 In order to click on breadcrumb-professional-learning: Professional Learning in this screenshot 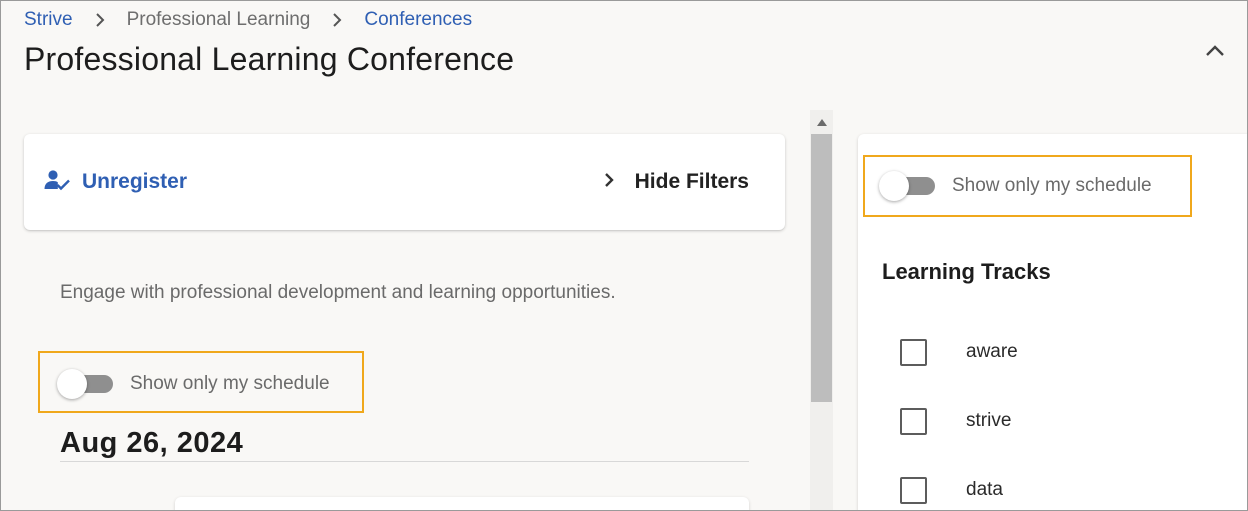, I will do `click(218, 19)`.